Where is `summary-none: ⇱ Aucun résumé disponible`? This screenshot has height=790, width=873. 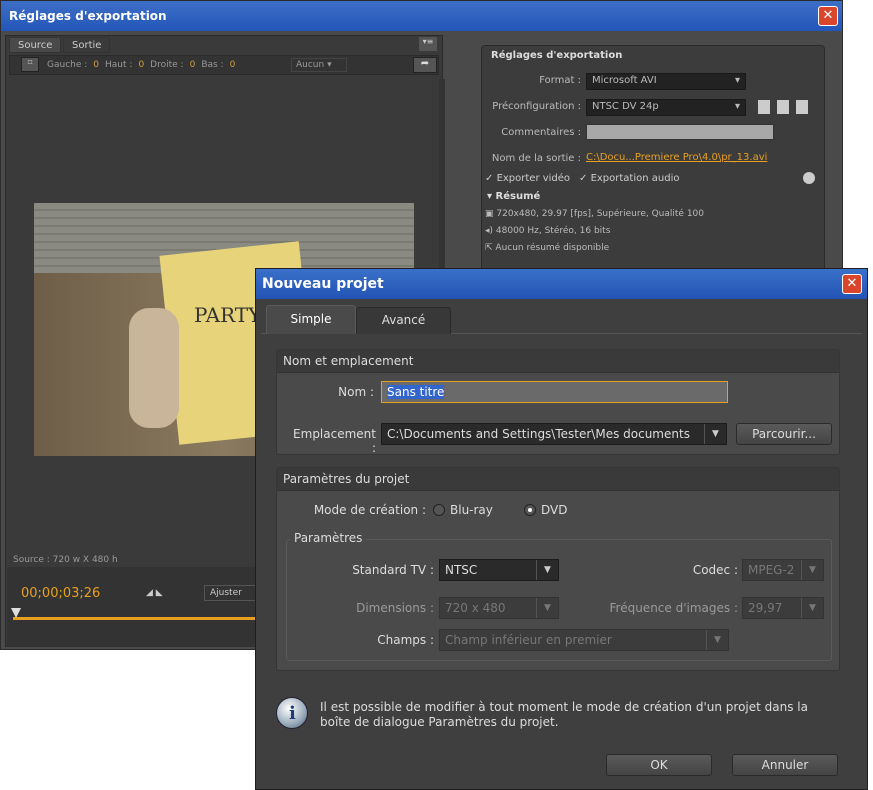
summary-none: ⇱ Aucun résumé disponible is located at coordinates (547, 248).